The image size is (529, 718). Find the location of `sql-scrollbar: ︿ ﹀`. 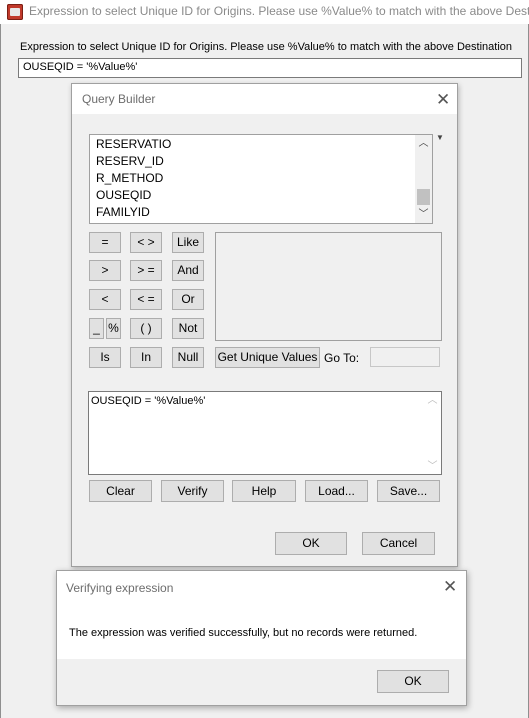

sql-scrollbar: ︿ ﹀ is located at coordinates (432, 433).